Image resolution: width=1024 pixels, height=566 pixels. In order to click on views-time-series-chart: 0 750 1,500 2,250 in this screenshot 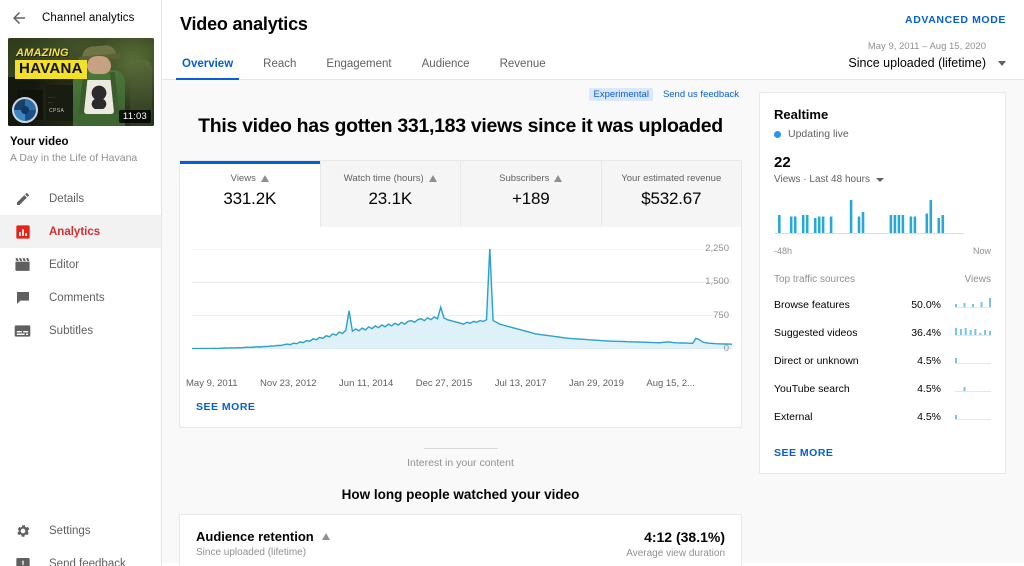, I will do `click(462, 308)`.